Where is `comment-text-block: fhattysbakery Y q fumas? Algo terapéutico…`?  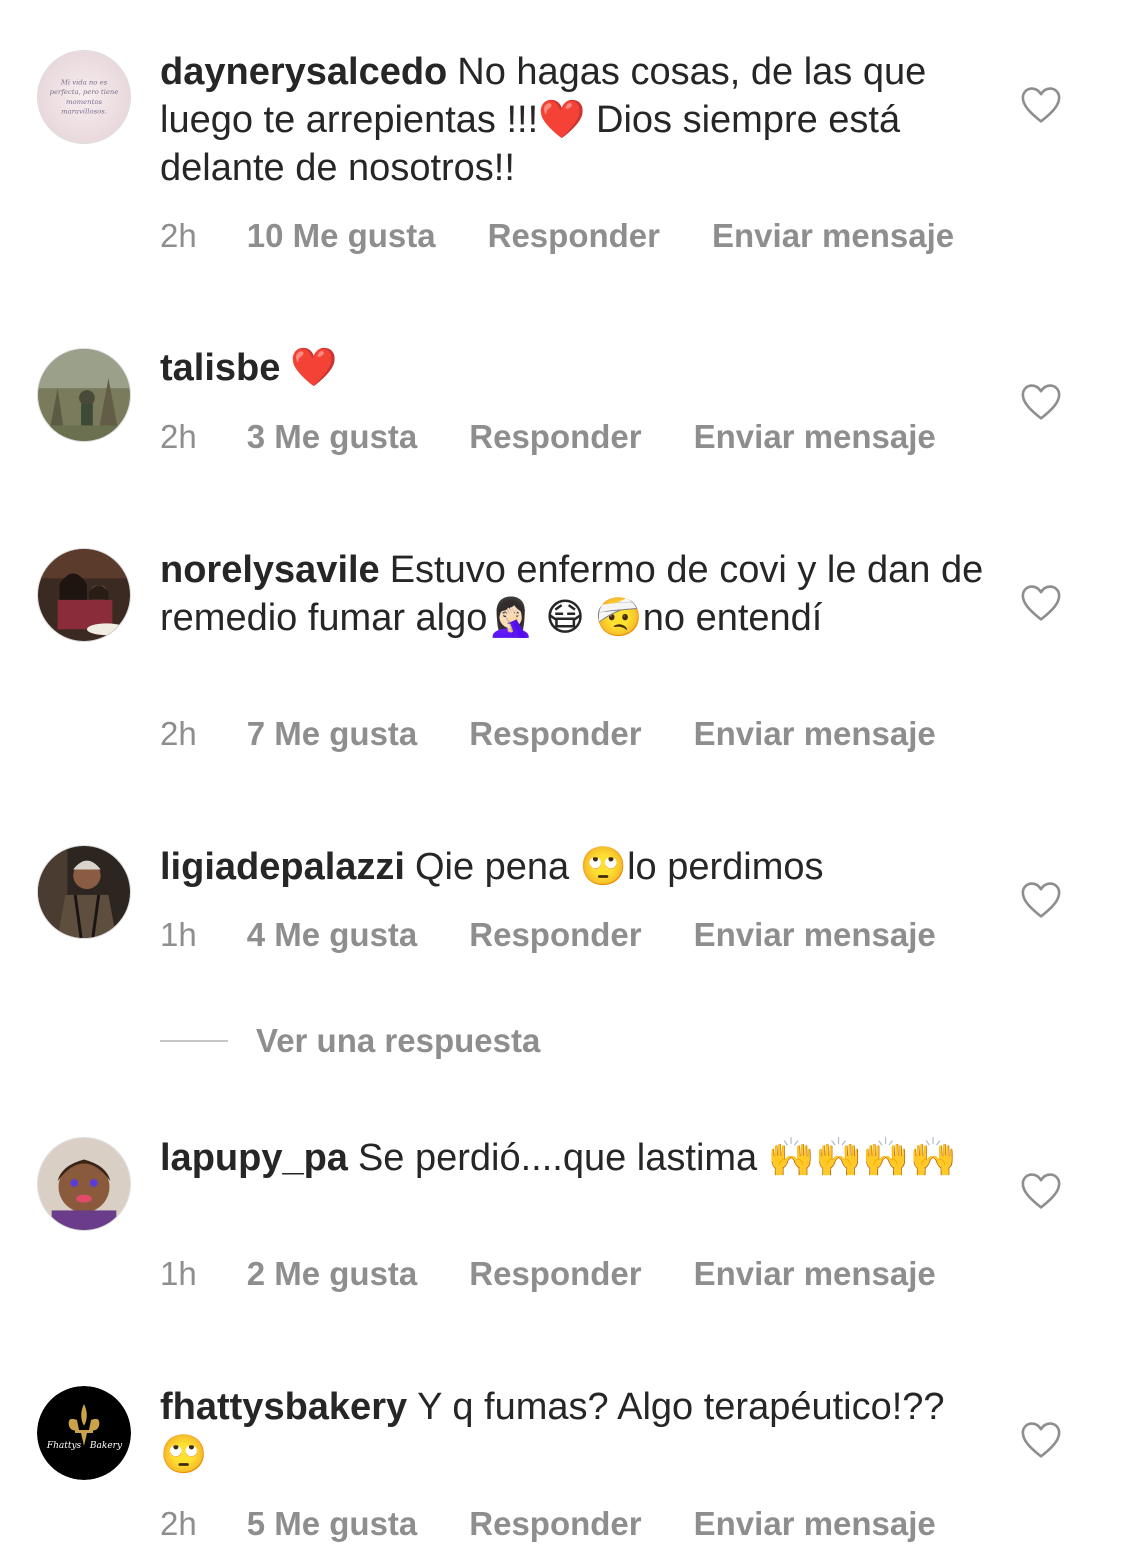 comment-text-block: fhattysbakery Y q fumas? Algo terapéutico… is located at coordinates (575, 1431).